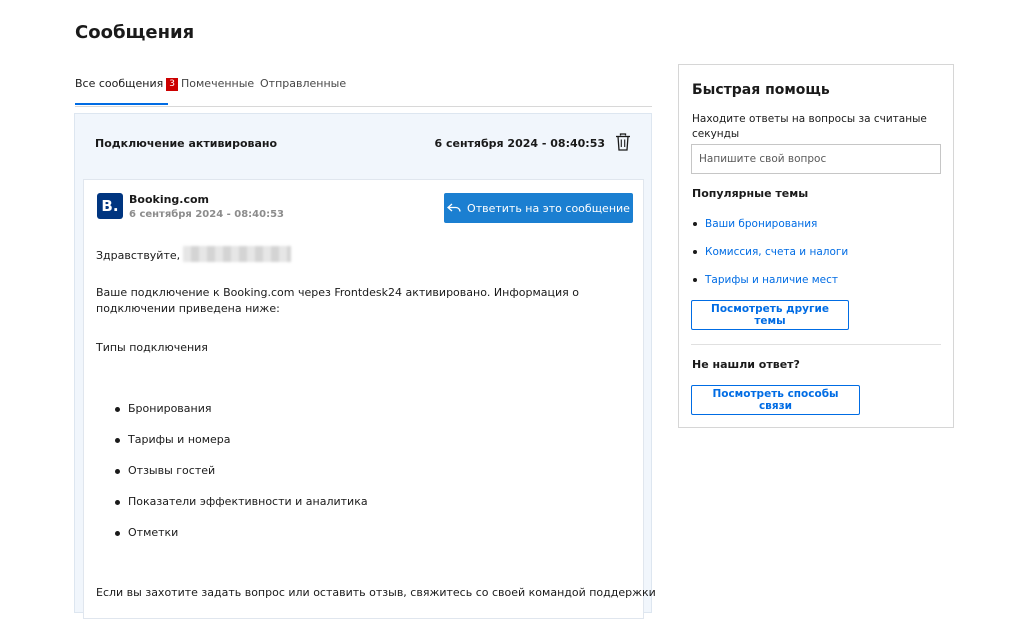 This screenshot has width=1024, height=619. I want to click on connection-types-heading: Типы подключения, so click(152, 347).